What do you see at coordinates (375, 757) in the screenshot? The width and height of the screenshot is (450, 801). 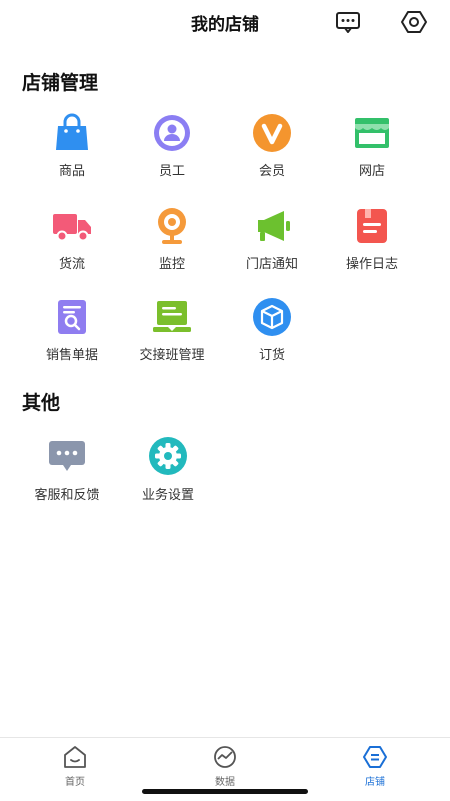 I see `store-icon` at bounding box center [375, 757].